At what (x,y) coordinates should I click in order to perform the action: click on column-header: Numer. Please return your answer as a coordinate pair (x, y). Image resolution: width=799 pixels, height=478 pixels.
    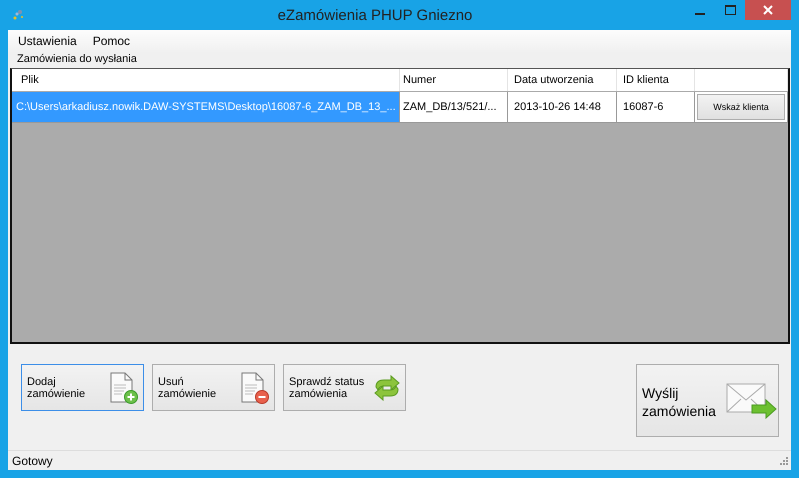
    Looking at the image, I should click on (454, 80).